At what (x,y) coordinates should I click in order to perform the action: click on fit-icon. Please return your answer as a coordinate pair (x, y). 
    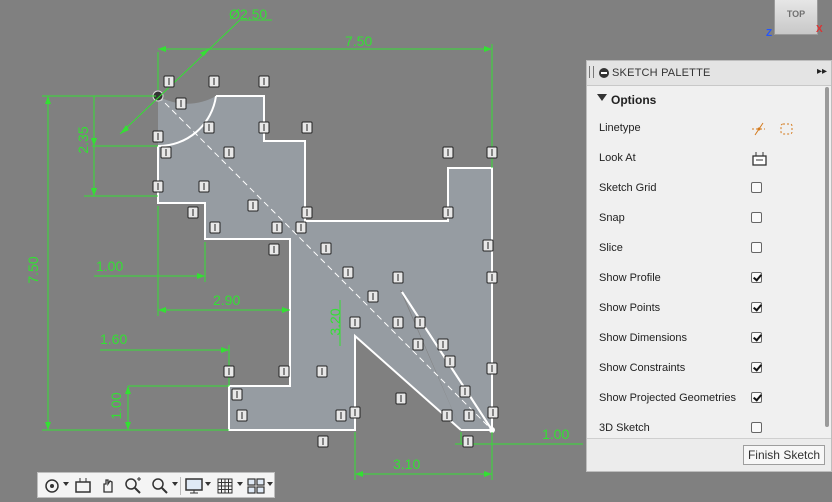
    Looking at the image, I should click on (160, 486).